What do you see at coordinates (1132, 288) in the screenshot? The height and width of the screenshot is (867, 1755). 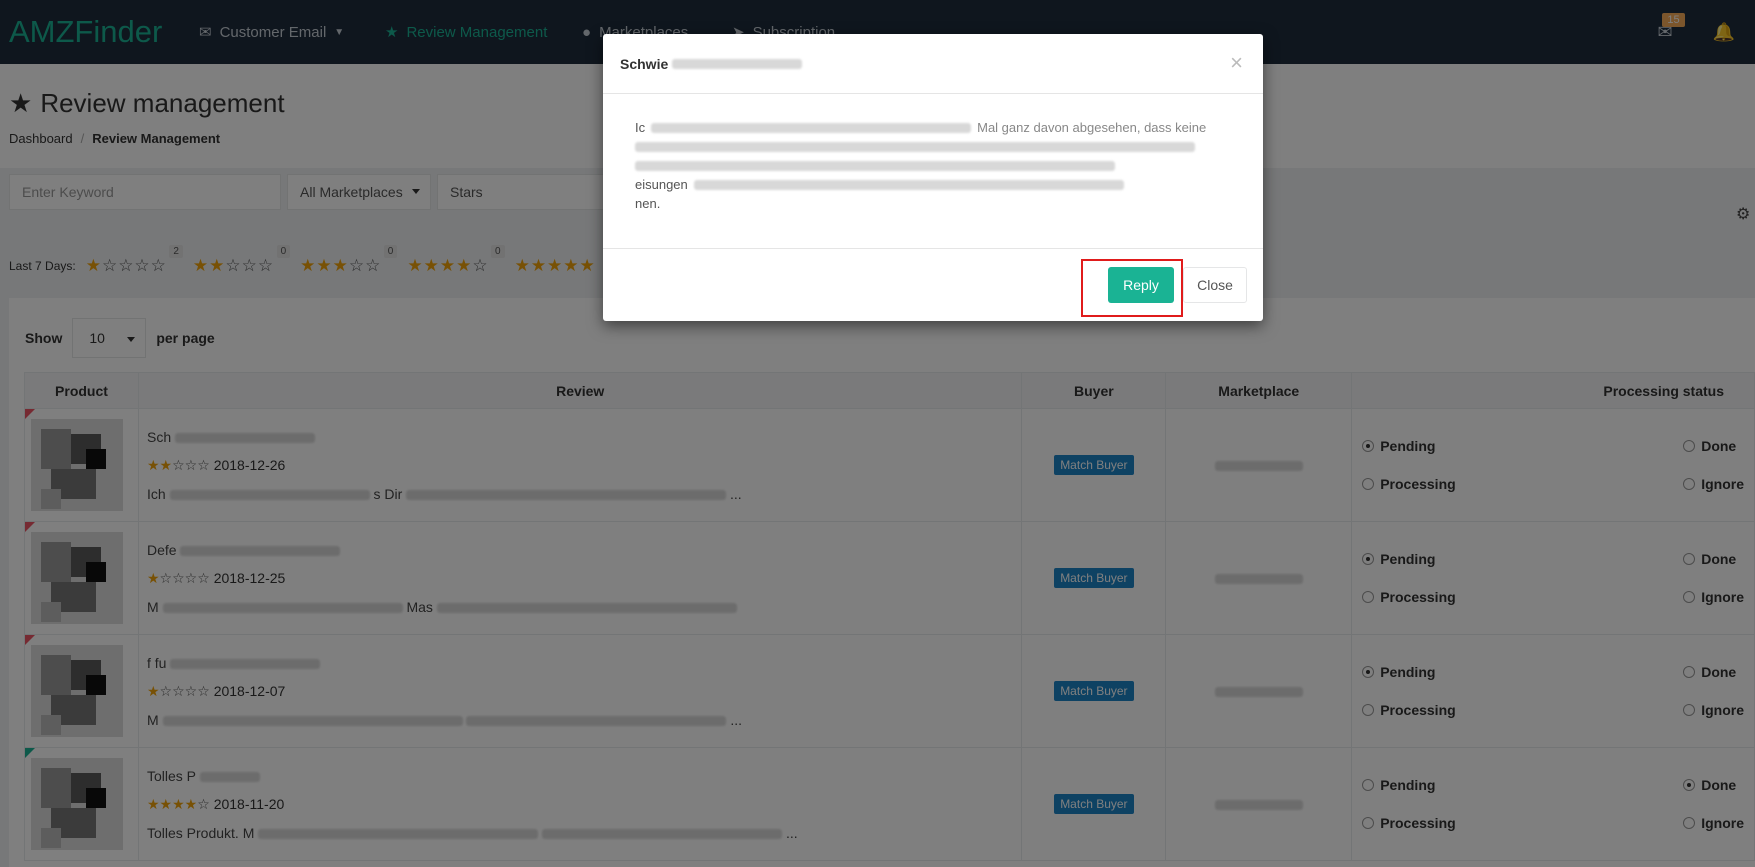 I see `reply-button-highlight` at bounding box center [1132, 288].